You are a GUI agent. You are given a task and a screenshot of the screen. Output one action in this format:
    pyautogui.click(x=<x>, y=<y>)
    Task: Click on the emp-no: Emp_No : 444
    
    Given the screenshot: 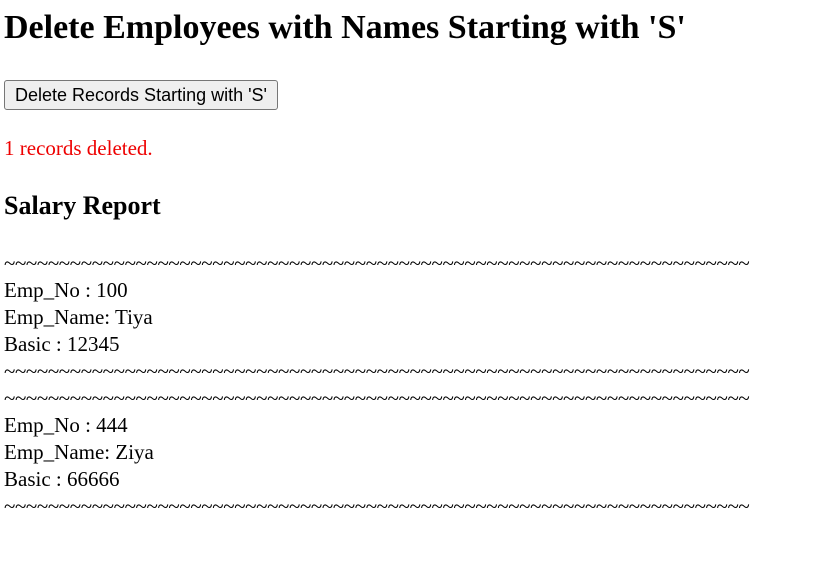 What is the action you would take?
    pyautogui.click(x=66, y=425)
    